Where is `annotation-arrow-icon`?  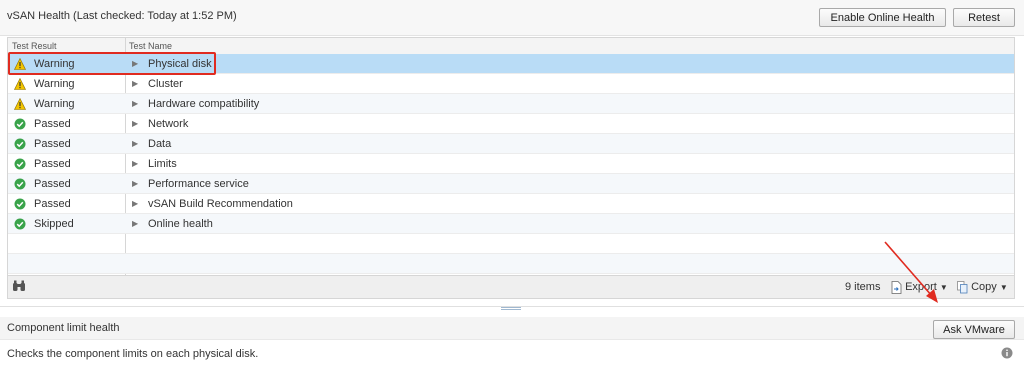 annotation-arrow-icon is located at coordinates (911, 272).